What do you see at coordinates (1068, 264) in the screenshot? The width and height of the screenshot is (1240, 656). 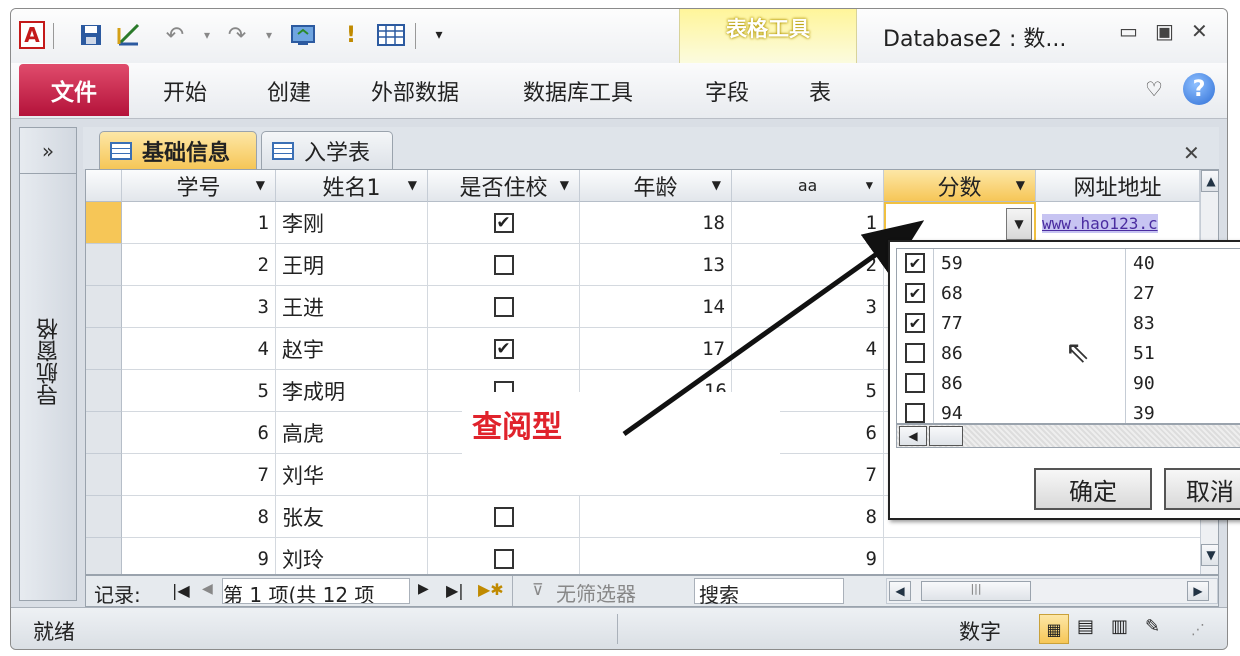 I see `lookup-item: ✔ 59 40` at bounding box center [1068, 264].